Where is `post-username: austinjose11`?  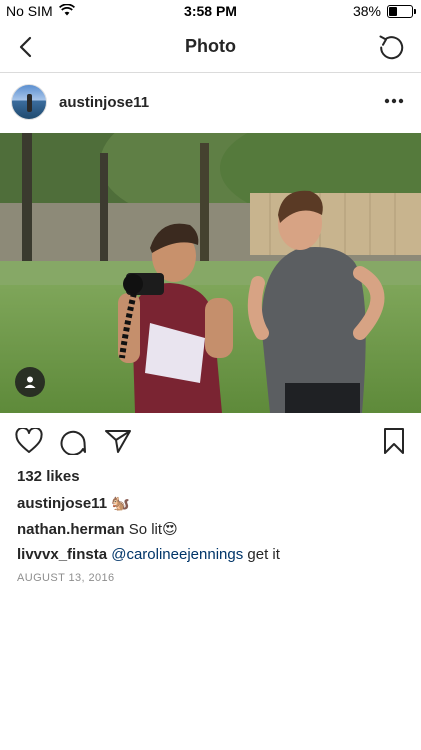
post-username: austinjose11 is located at coordinates (104, 102).